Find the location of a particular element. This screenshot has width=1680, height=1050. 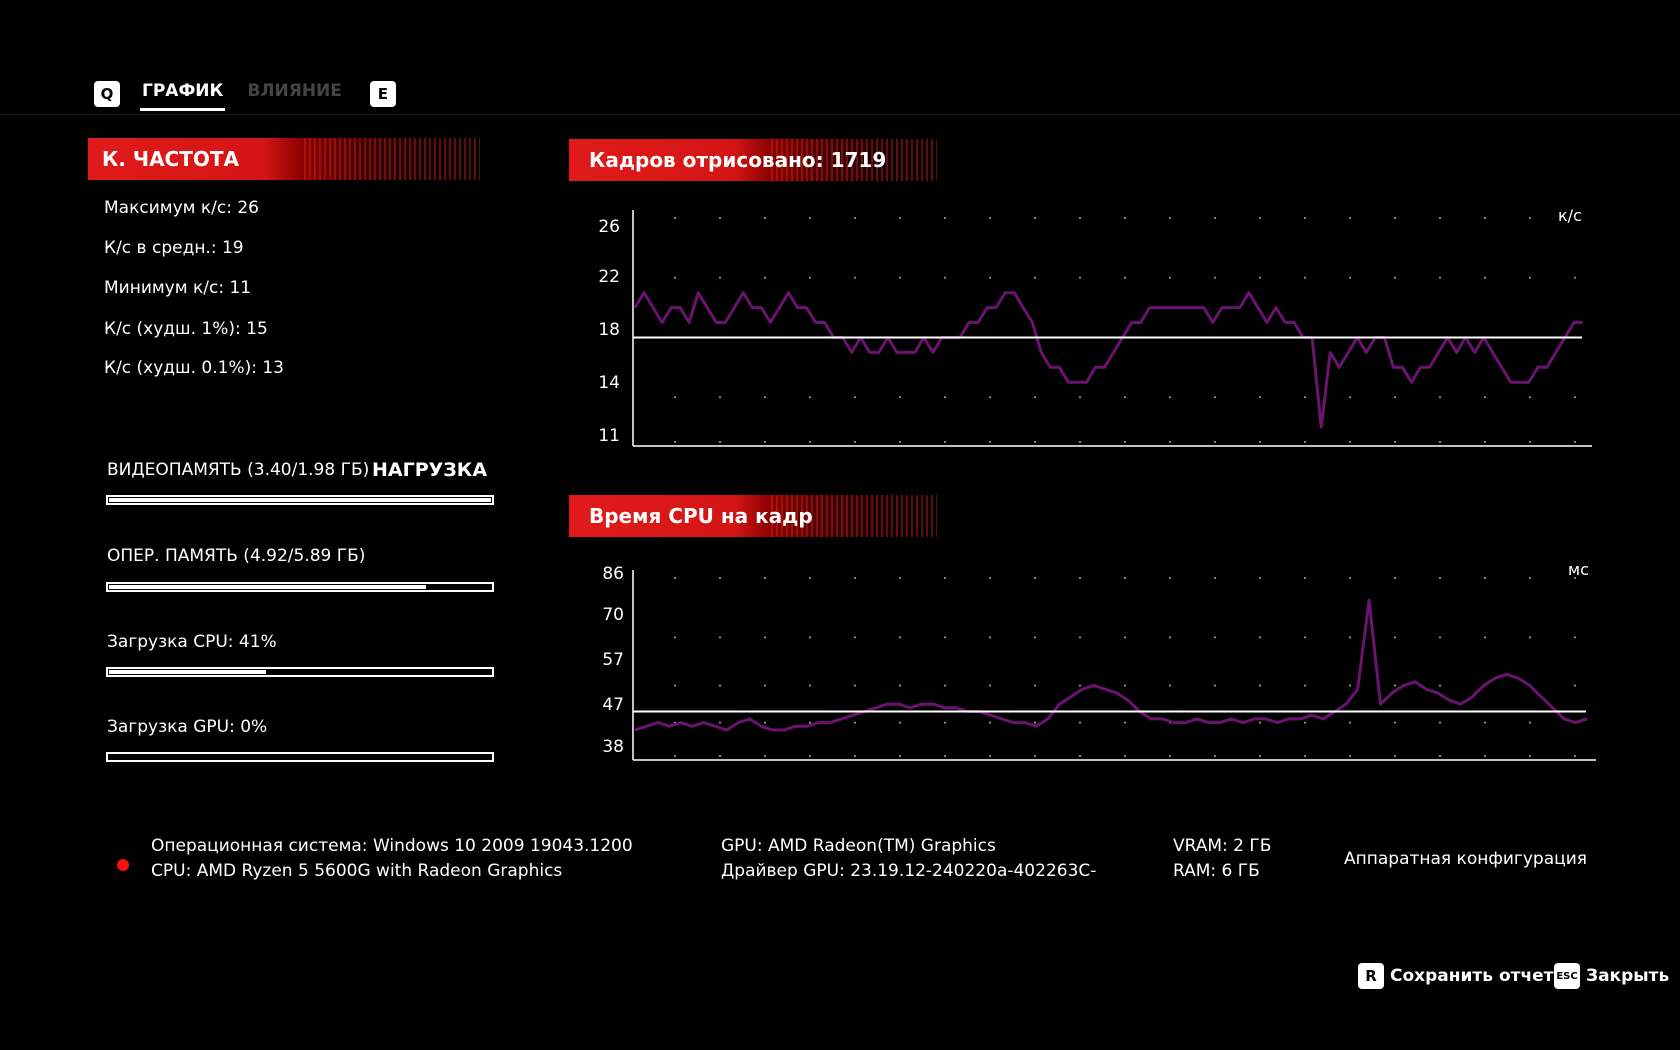

tab-impact: ВЛИЯНИЕ is located at coordinates (294, 94).